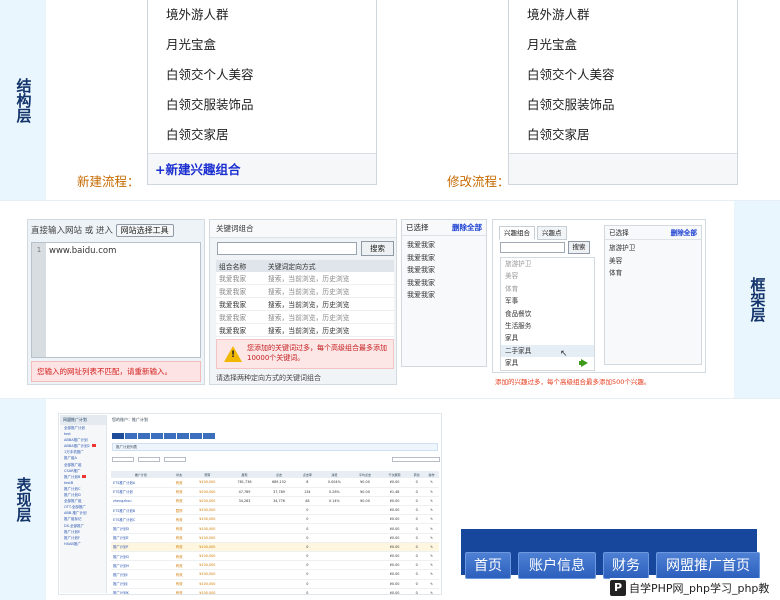 Image resolution: width=780 pixels, height=600 pixels. What do you see at coordinates (557, 565) in the screenshot?
I see `nav-item-2: 账户信息` at bounding box center [557, 565].